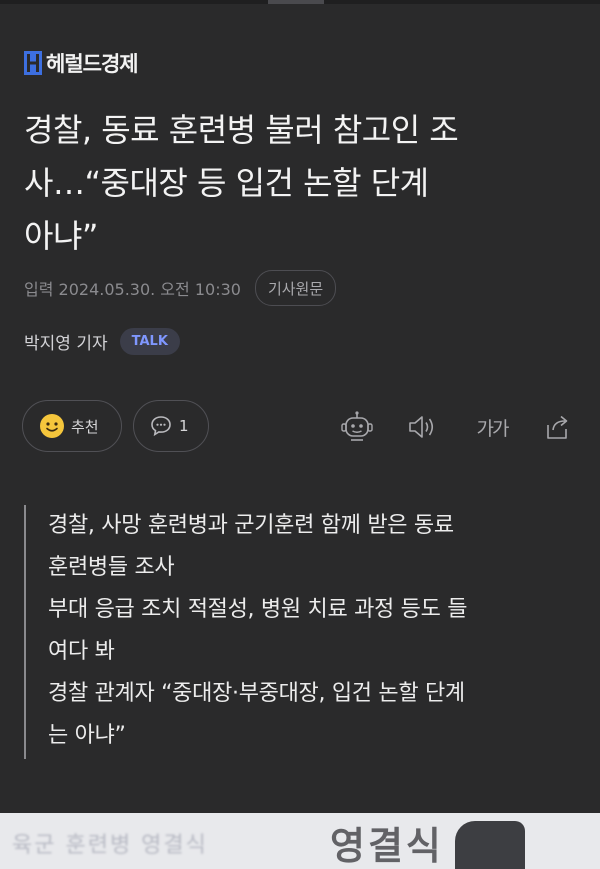 This screenshot has height=869, width=600. Describe the element at coordinates (300, 841) in the screenshot. I see `article-photo: 육군 훈련병 영결식 영결식 거` at that location.